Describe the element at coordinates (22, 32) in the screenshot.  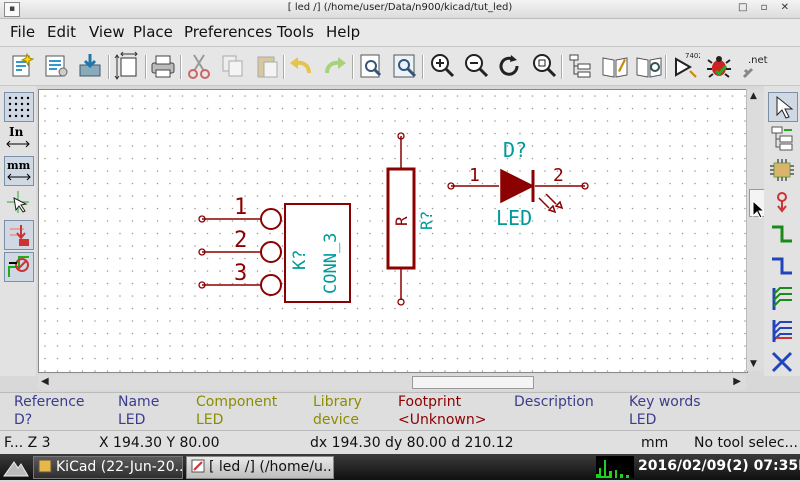
I see `menu-file: File` at that location.